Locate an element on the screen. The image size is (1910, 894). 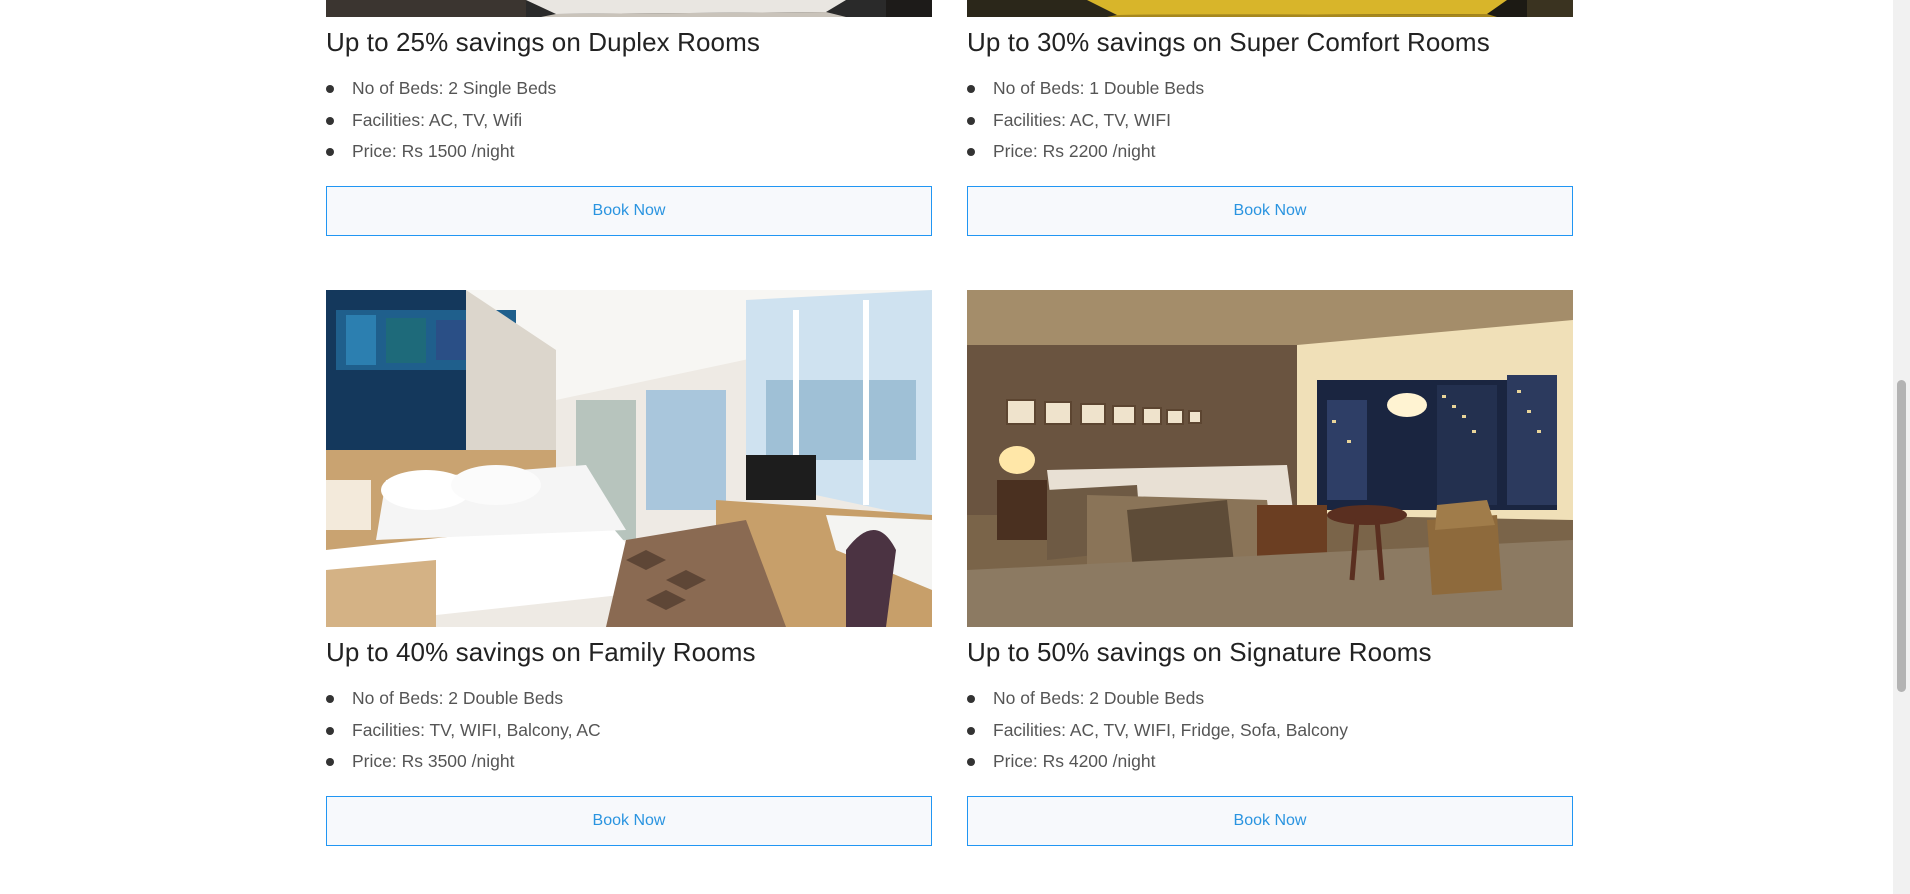
room-title: Up to 40% savings on Family Rooms is located at coordinates (541, 652).